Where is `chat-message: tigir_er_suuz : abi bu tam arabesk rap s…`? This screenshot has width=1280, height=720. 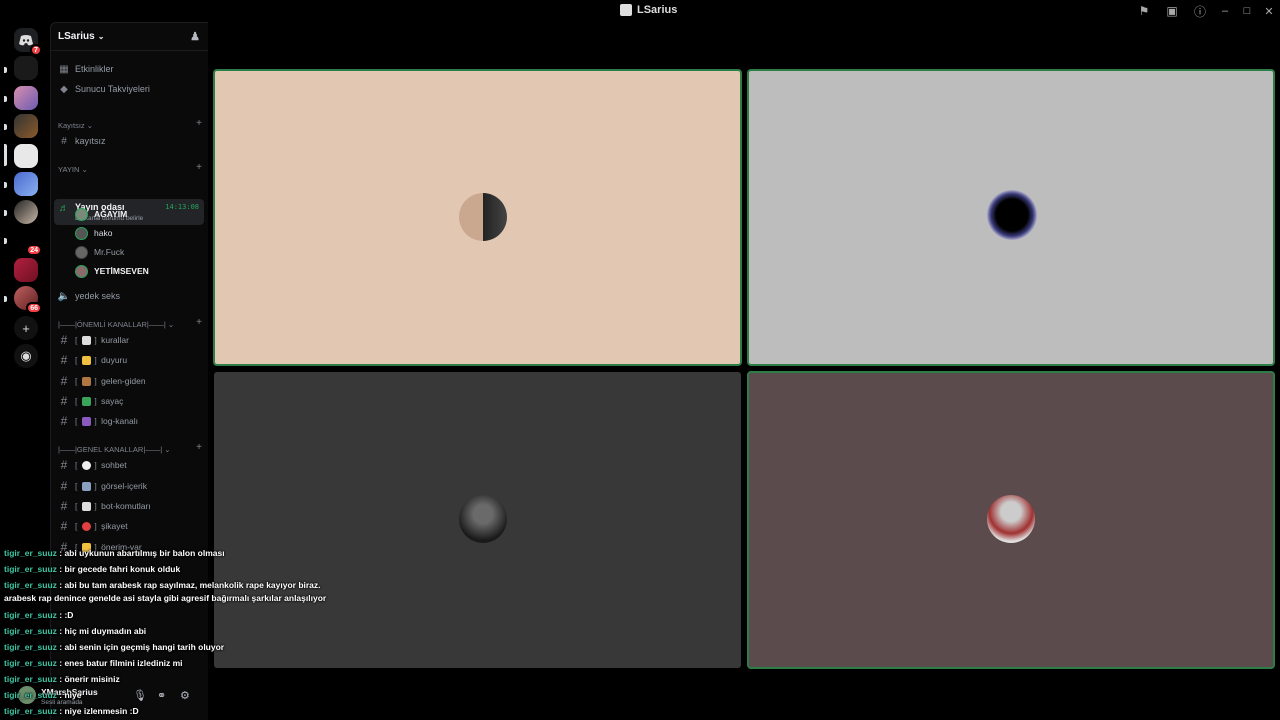 chat-message: tigir_er_suuz : abi bu tam arabesk rap s… is located at coordinates (162, 585).